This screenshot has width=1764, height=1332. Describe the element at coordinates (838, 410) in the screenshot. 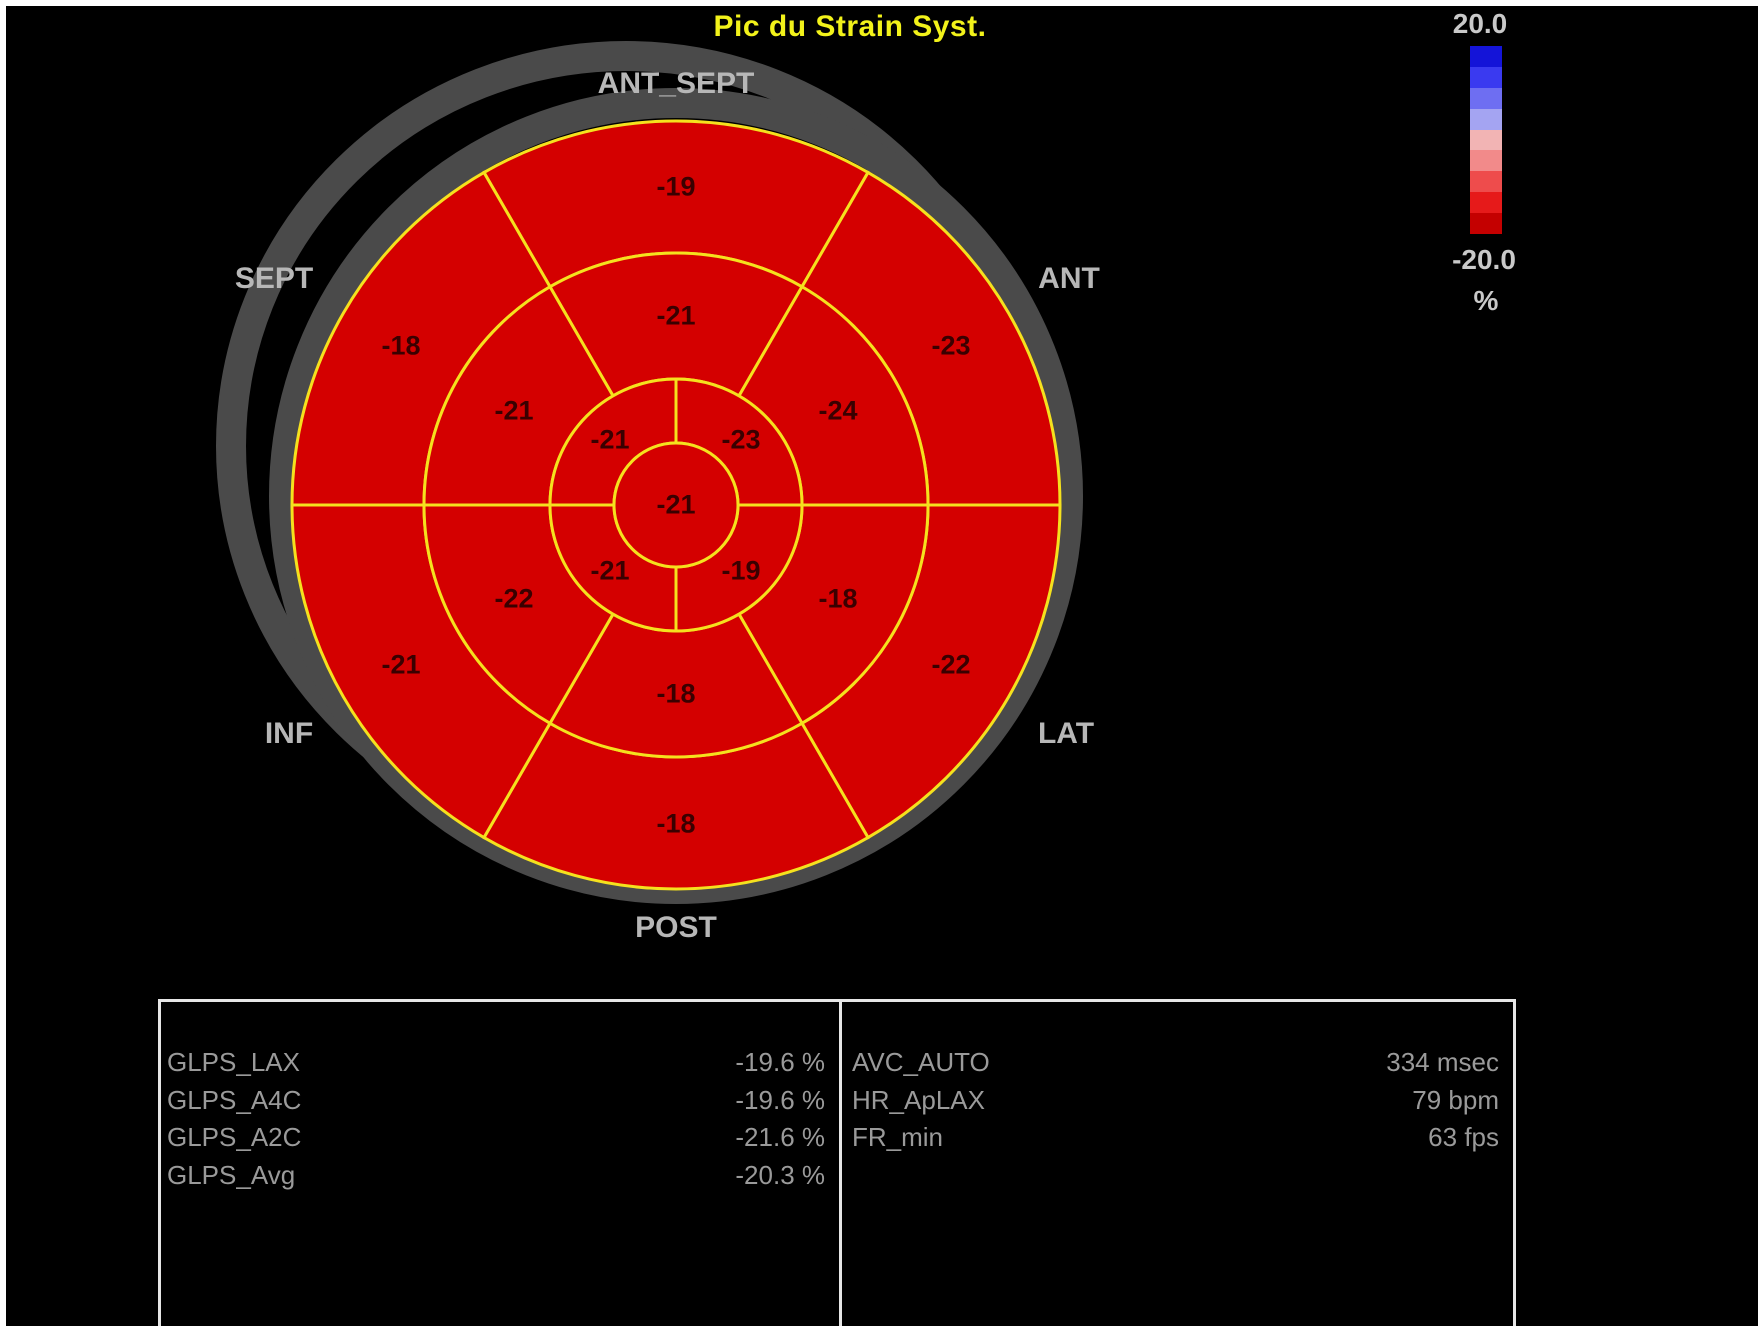

I see `segment-value-mid-ant: -24` at that location.